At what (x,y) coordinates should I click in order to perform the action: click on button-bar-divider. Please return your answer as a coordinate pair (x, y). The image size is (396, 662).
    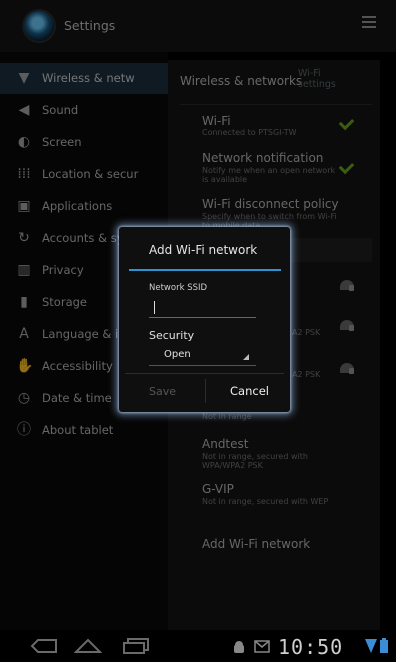
    Looking at the image, I should click on (204, 373).